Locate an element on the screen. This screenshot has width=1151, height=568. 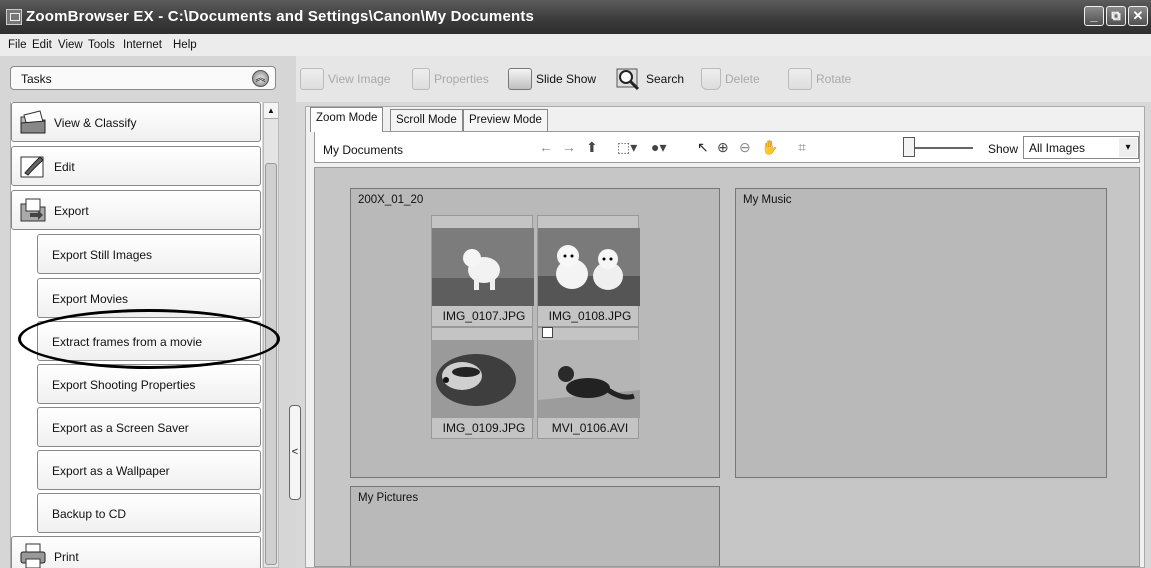
task-backup-cd: Backup to CD is located at coordinates (149, 513).